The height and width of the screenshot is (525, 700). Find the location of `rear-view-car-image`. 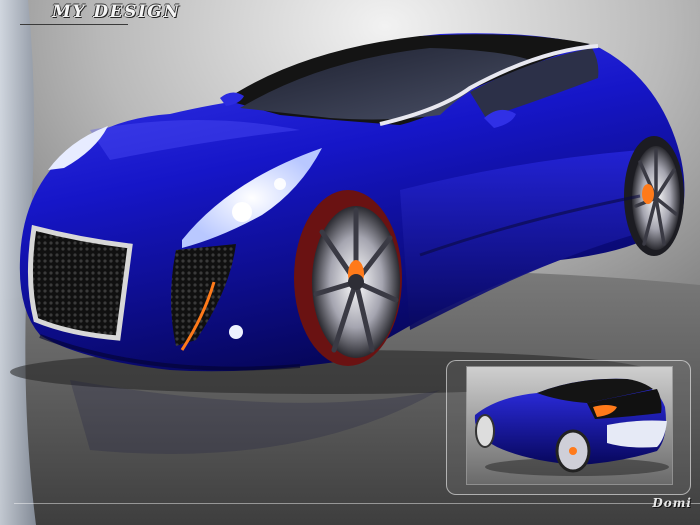

rear-view-car-image is located at coordinates (569, 425).